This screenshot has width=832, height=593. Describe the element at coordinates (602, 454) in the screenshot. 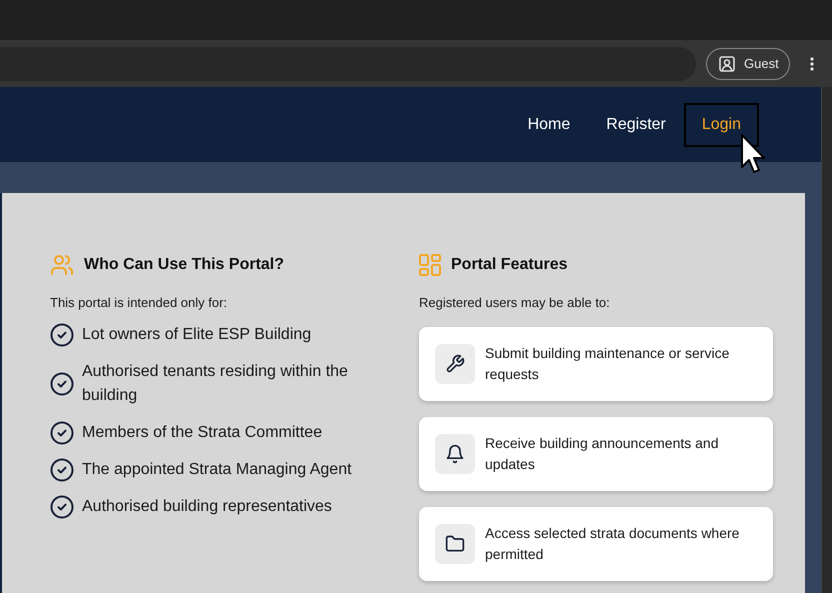

I see `feature-text: Receive building announcements and updates` at that location.